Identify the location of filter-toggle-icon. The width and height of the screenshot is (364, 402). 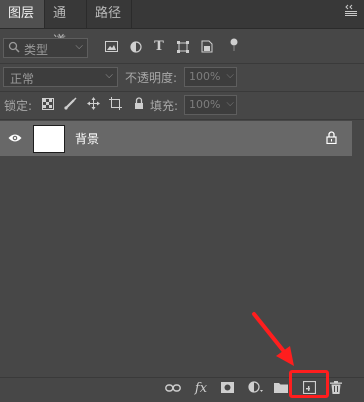
(234, 46).